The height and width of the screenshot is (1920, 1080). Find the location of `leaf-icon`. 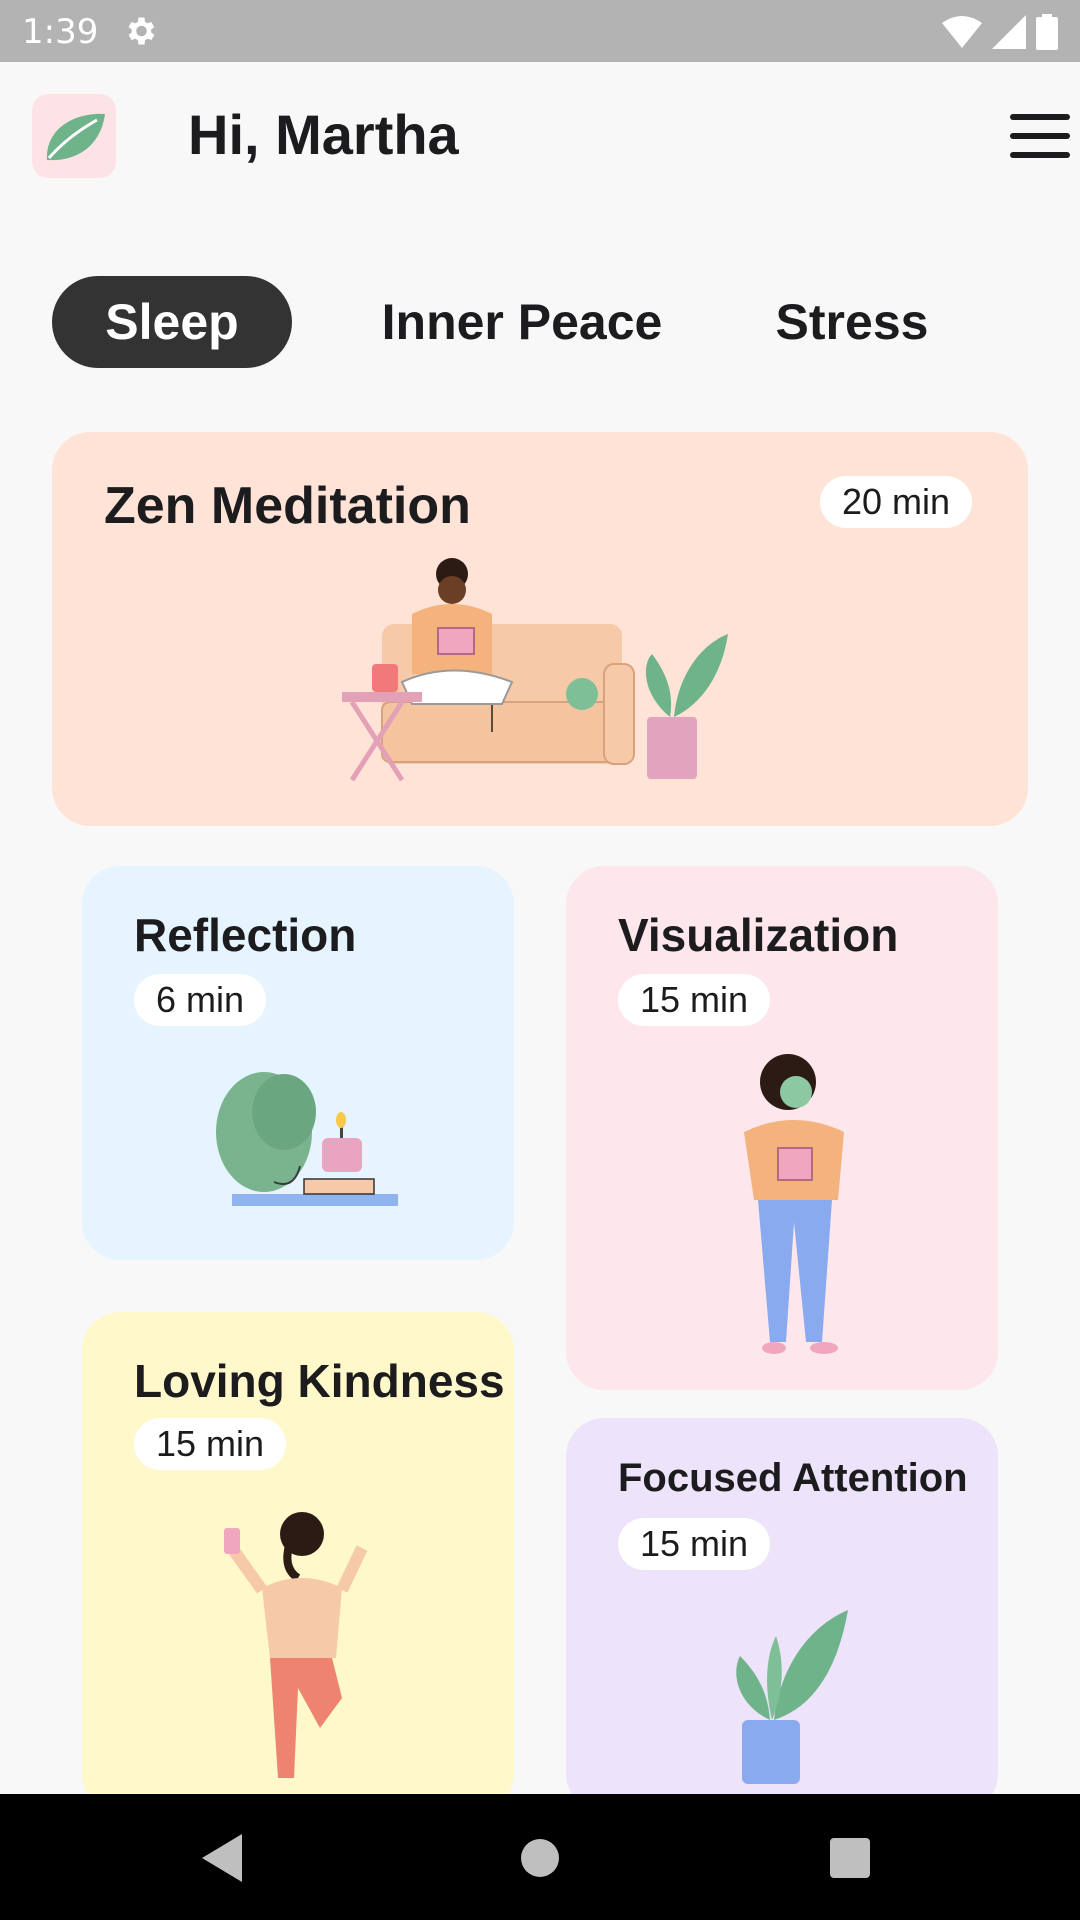

leaf-icon is located at coordinates (75, 137).